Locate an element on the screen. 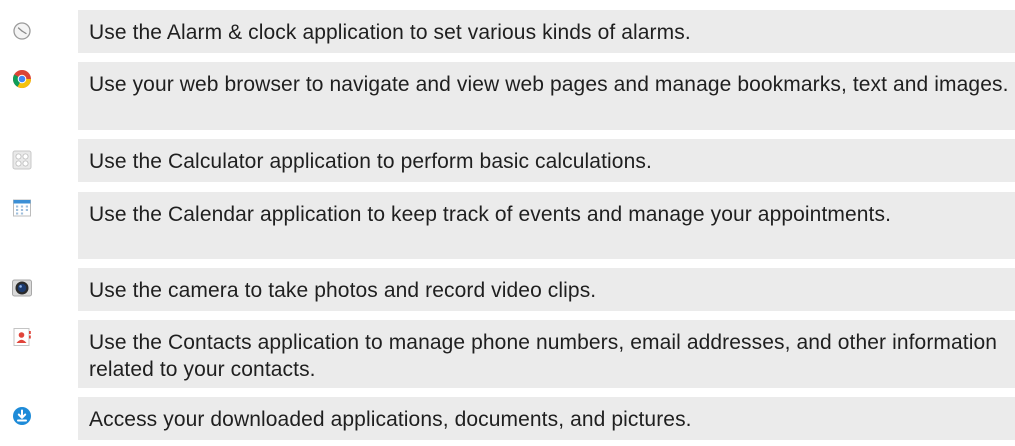  downloads-icon is located at coordinates (22, 416).